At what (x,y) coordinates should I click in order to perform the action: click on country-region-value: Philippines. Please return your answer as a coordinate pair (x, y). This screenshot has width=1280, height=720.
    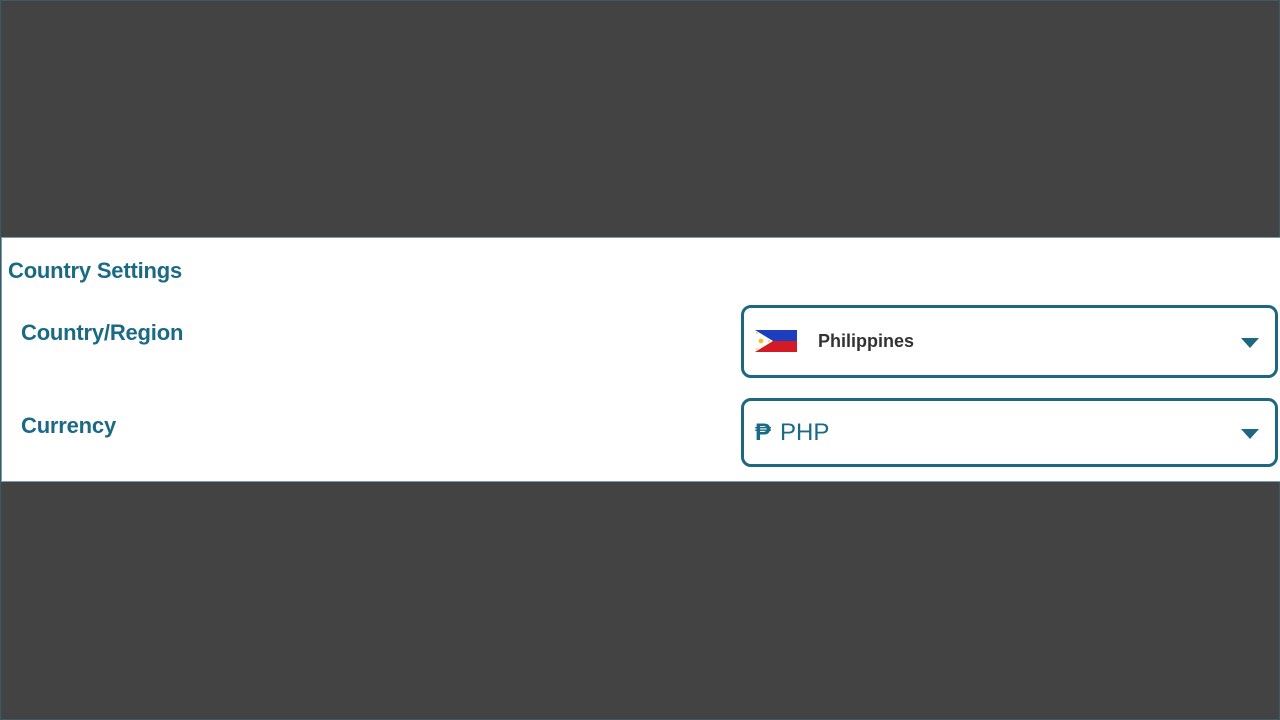
    Looking at the image, I should click on (866, 341).